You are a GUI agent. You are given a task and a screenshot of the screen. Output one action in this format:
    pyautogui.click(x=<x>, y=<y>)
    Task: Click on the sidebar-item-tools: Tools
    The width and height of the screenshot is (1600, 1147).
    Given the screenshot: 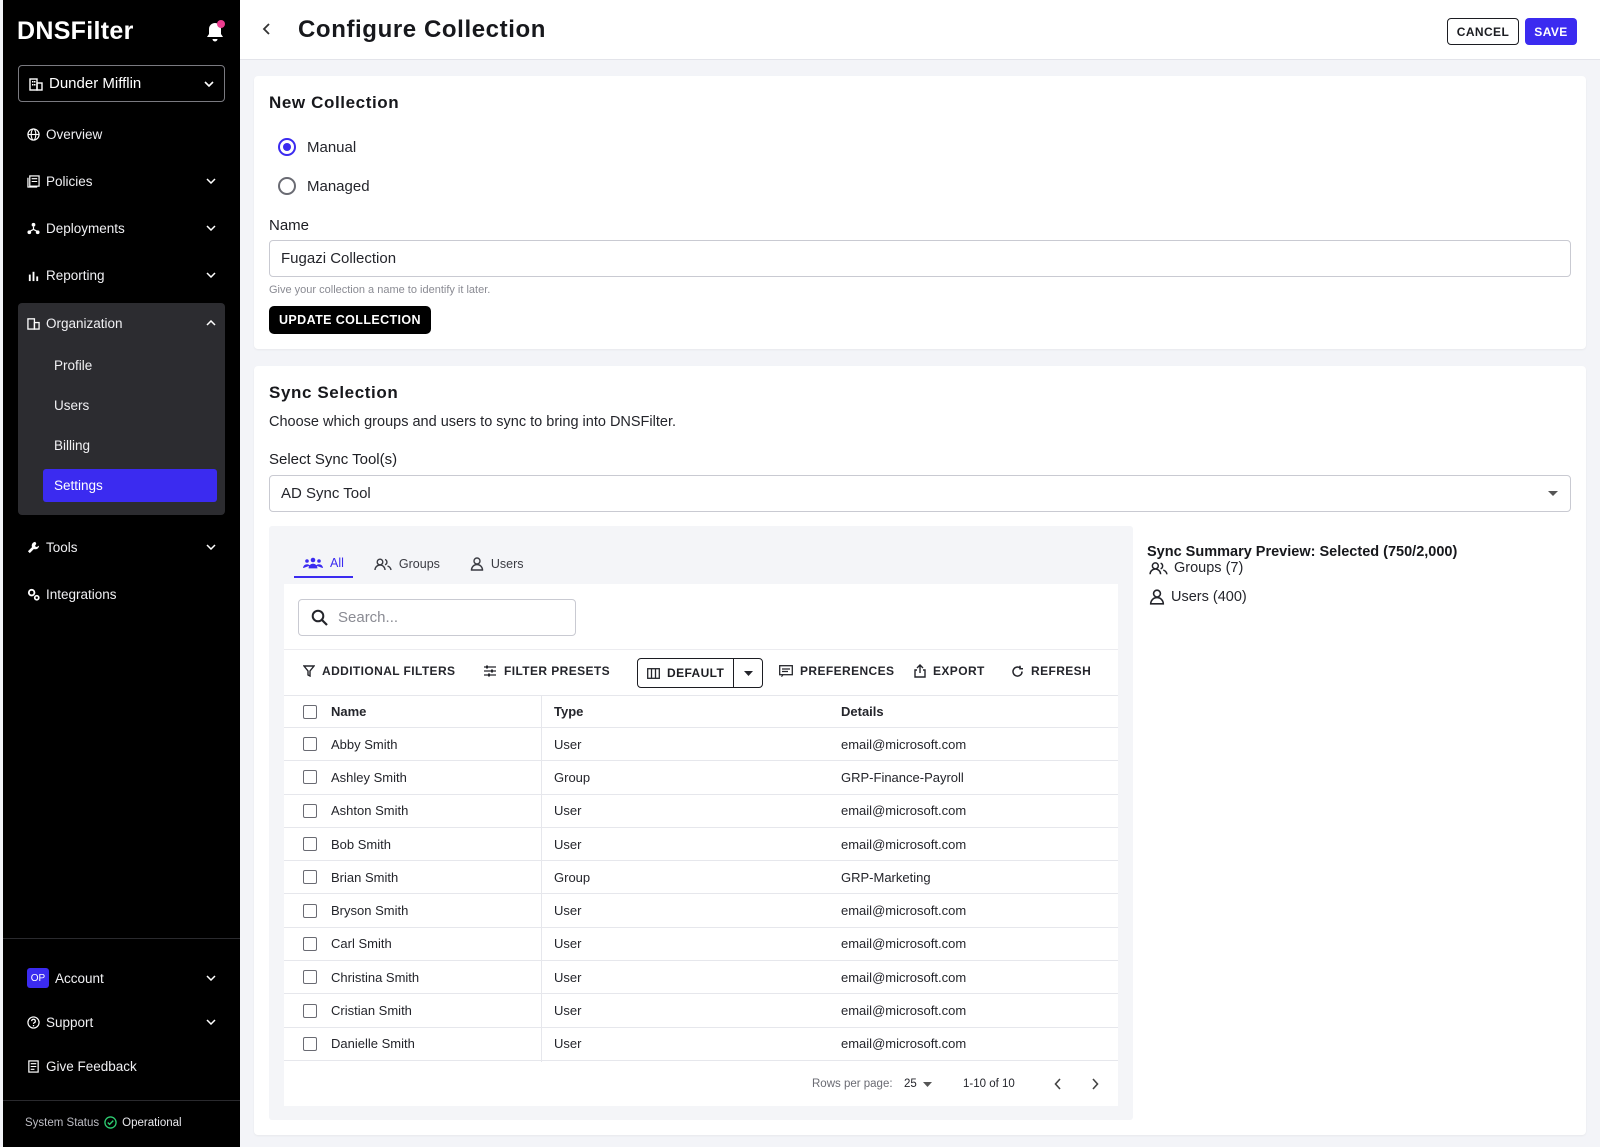 What is the action you would take?
    pyautogui.click(x=121, y=547)
    